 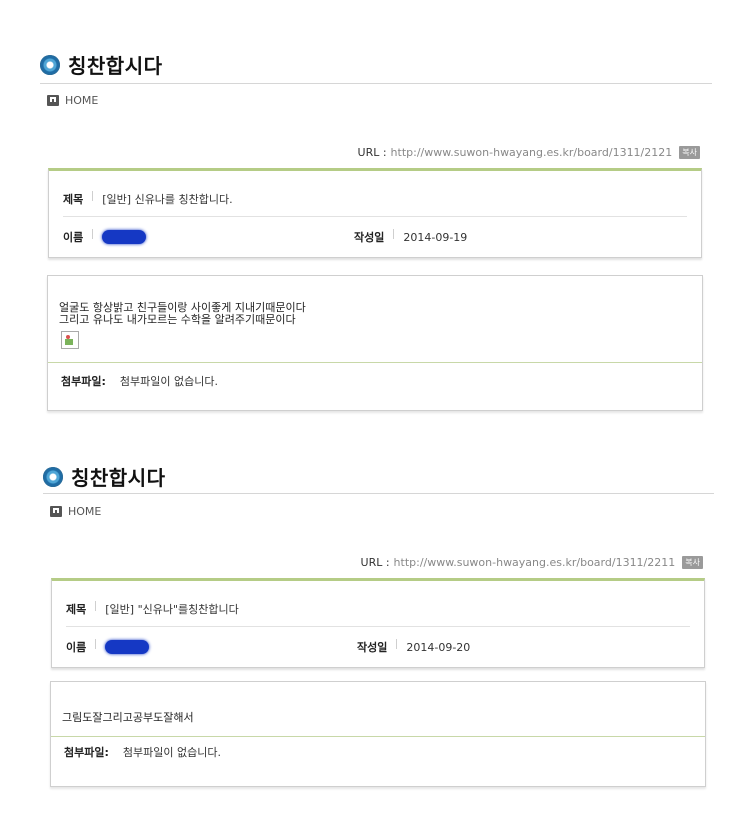 What do you see at coordinates (167, 199) in the screenshot?
I see `subject-value: [일반] 신유나를 칭찬합니다.` at bounding box center [167, 199].